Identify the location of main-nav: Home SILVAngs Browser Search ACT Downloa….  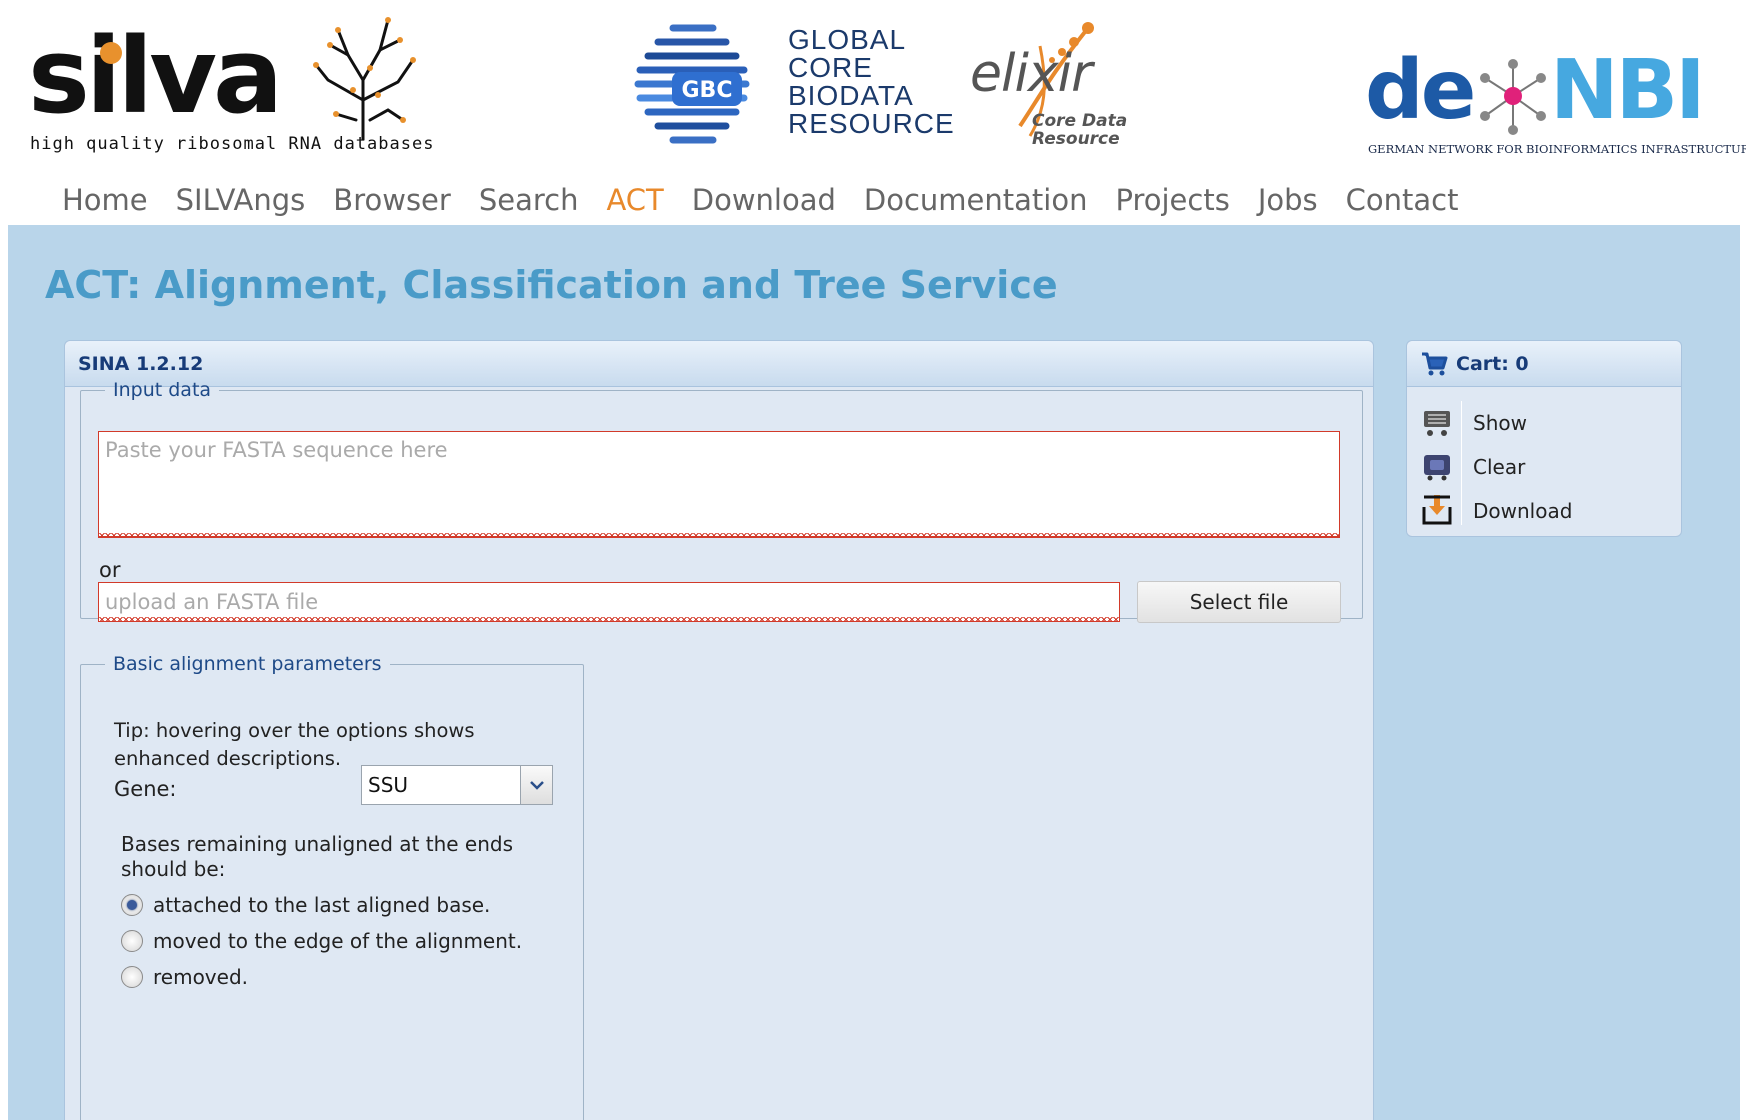
(774, 200).